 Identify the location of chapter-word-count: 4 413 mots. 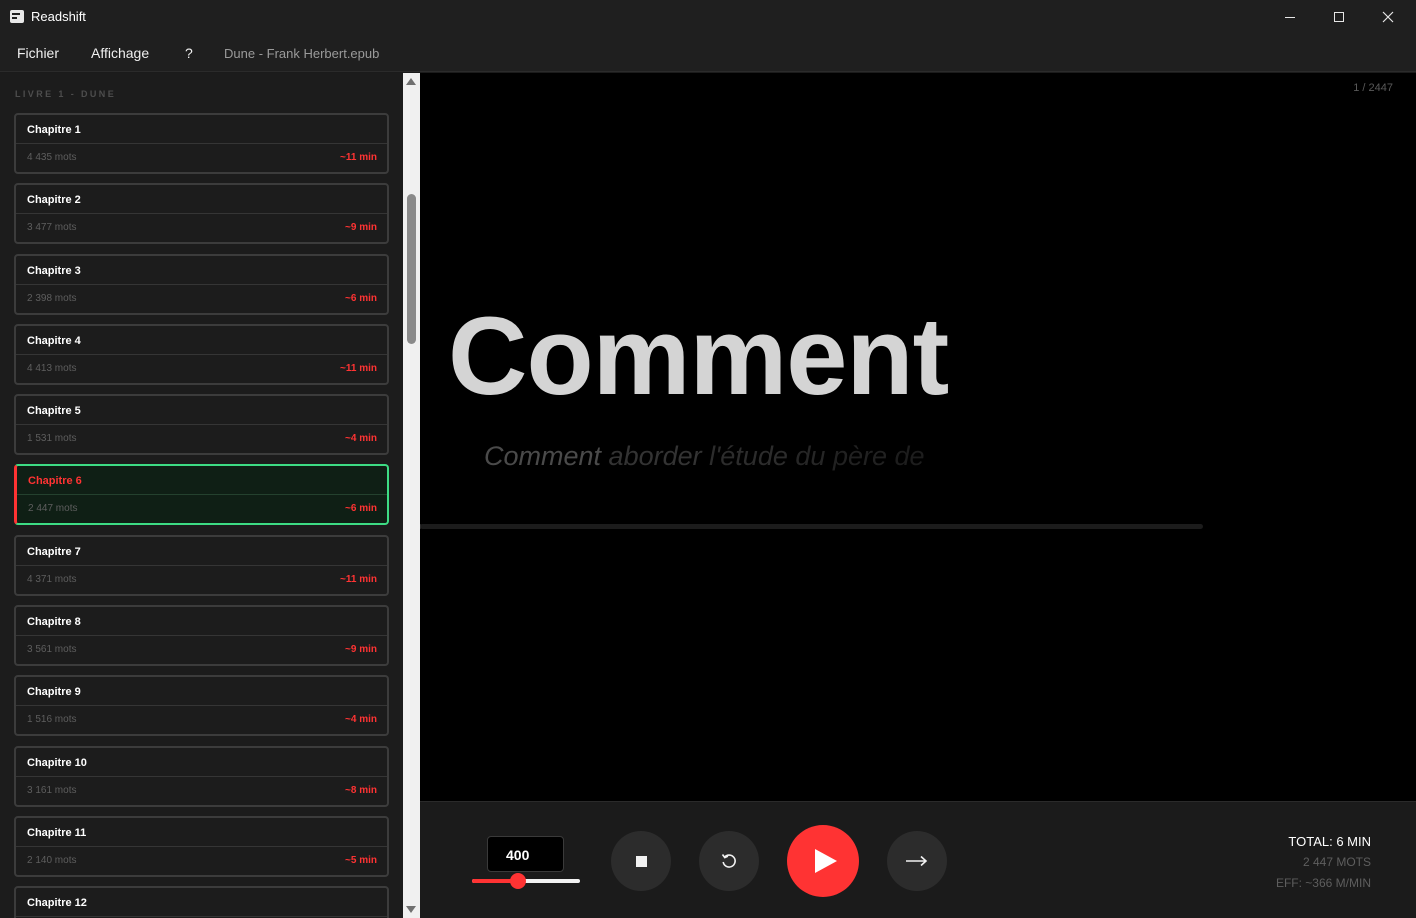
(52, 368).